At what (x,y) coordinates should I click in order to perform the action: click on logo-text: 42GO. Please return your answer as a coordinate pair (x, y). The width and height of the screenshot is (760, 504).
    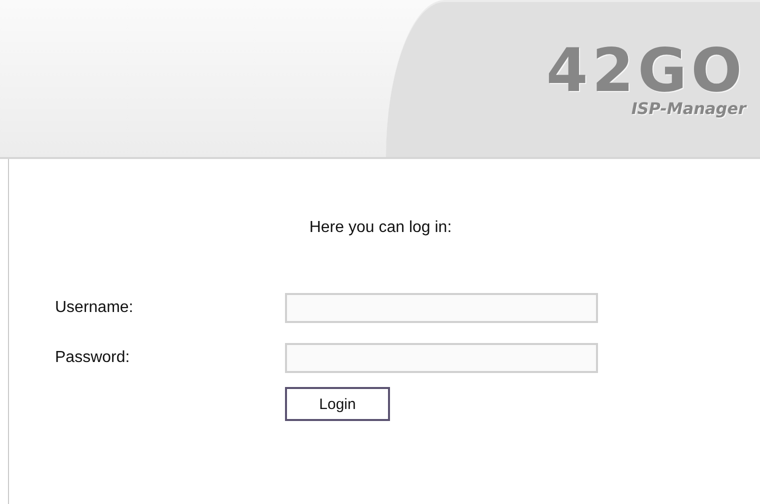
    Looking at the image, I should click on (646, 71).